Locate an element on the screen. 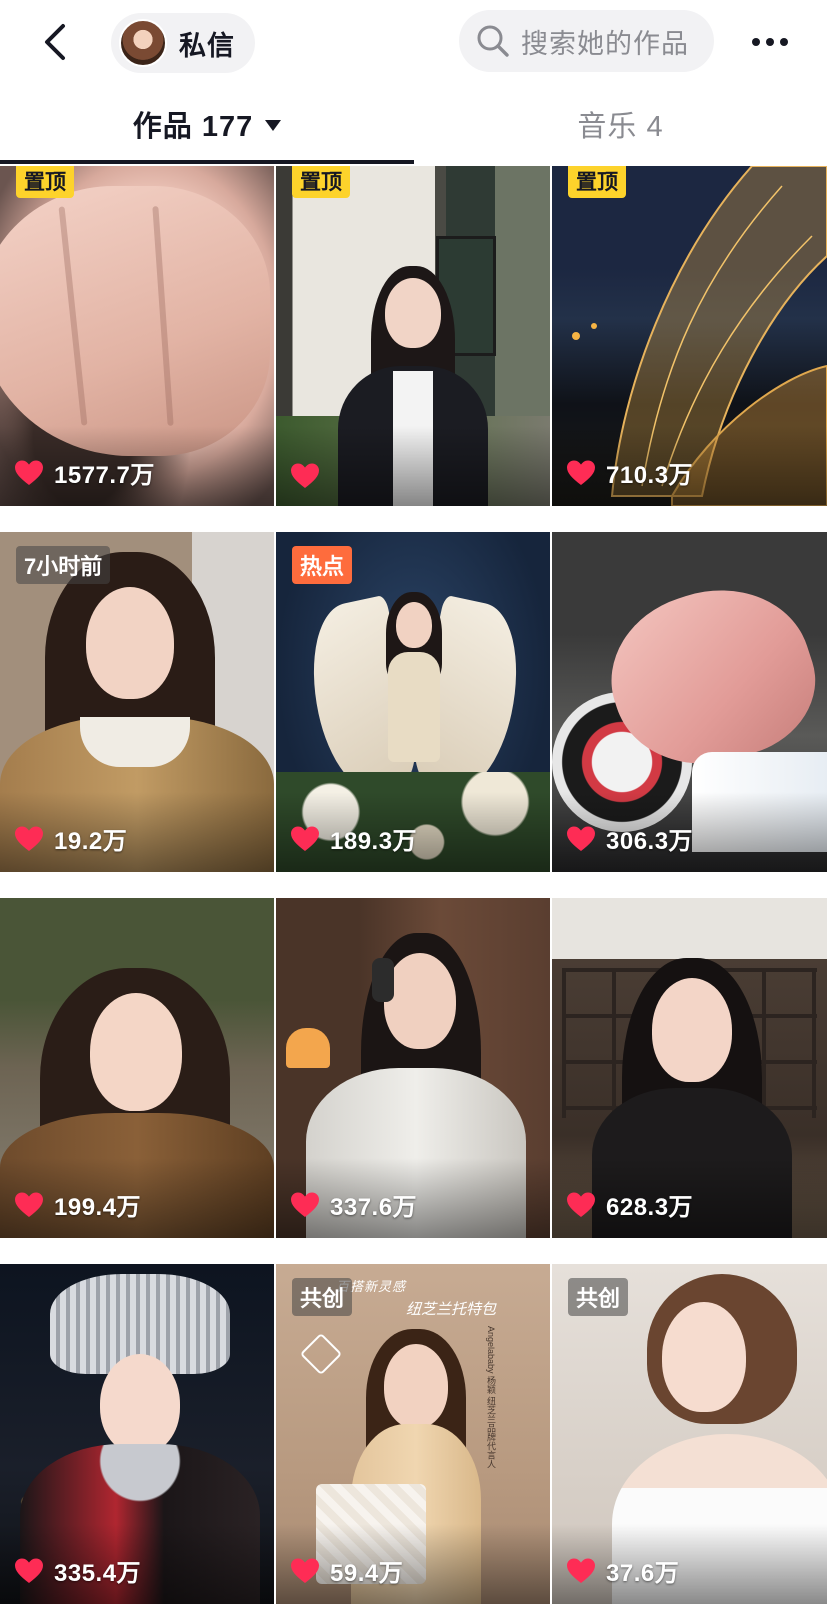 Image resolution: width=827 pixels, height=1607 pixels. trending-badge: 热点 is located at coordinates (322, 565).